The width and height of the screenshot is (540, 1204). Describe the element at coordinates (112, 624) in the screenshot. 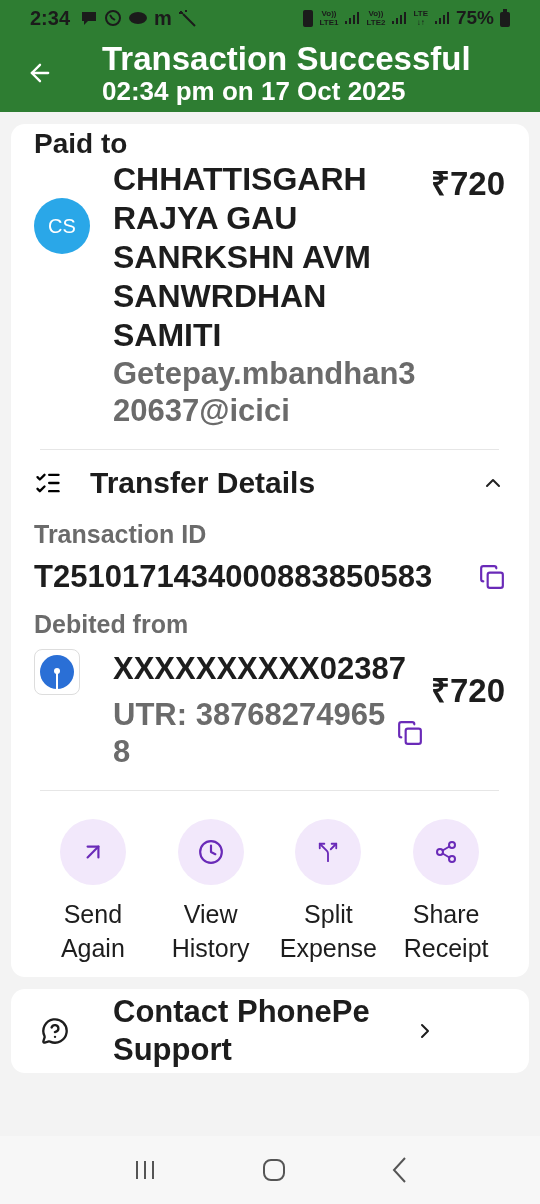

I see `field-label: Debited from` at that location.